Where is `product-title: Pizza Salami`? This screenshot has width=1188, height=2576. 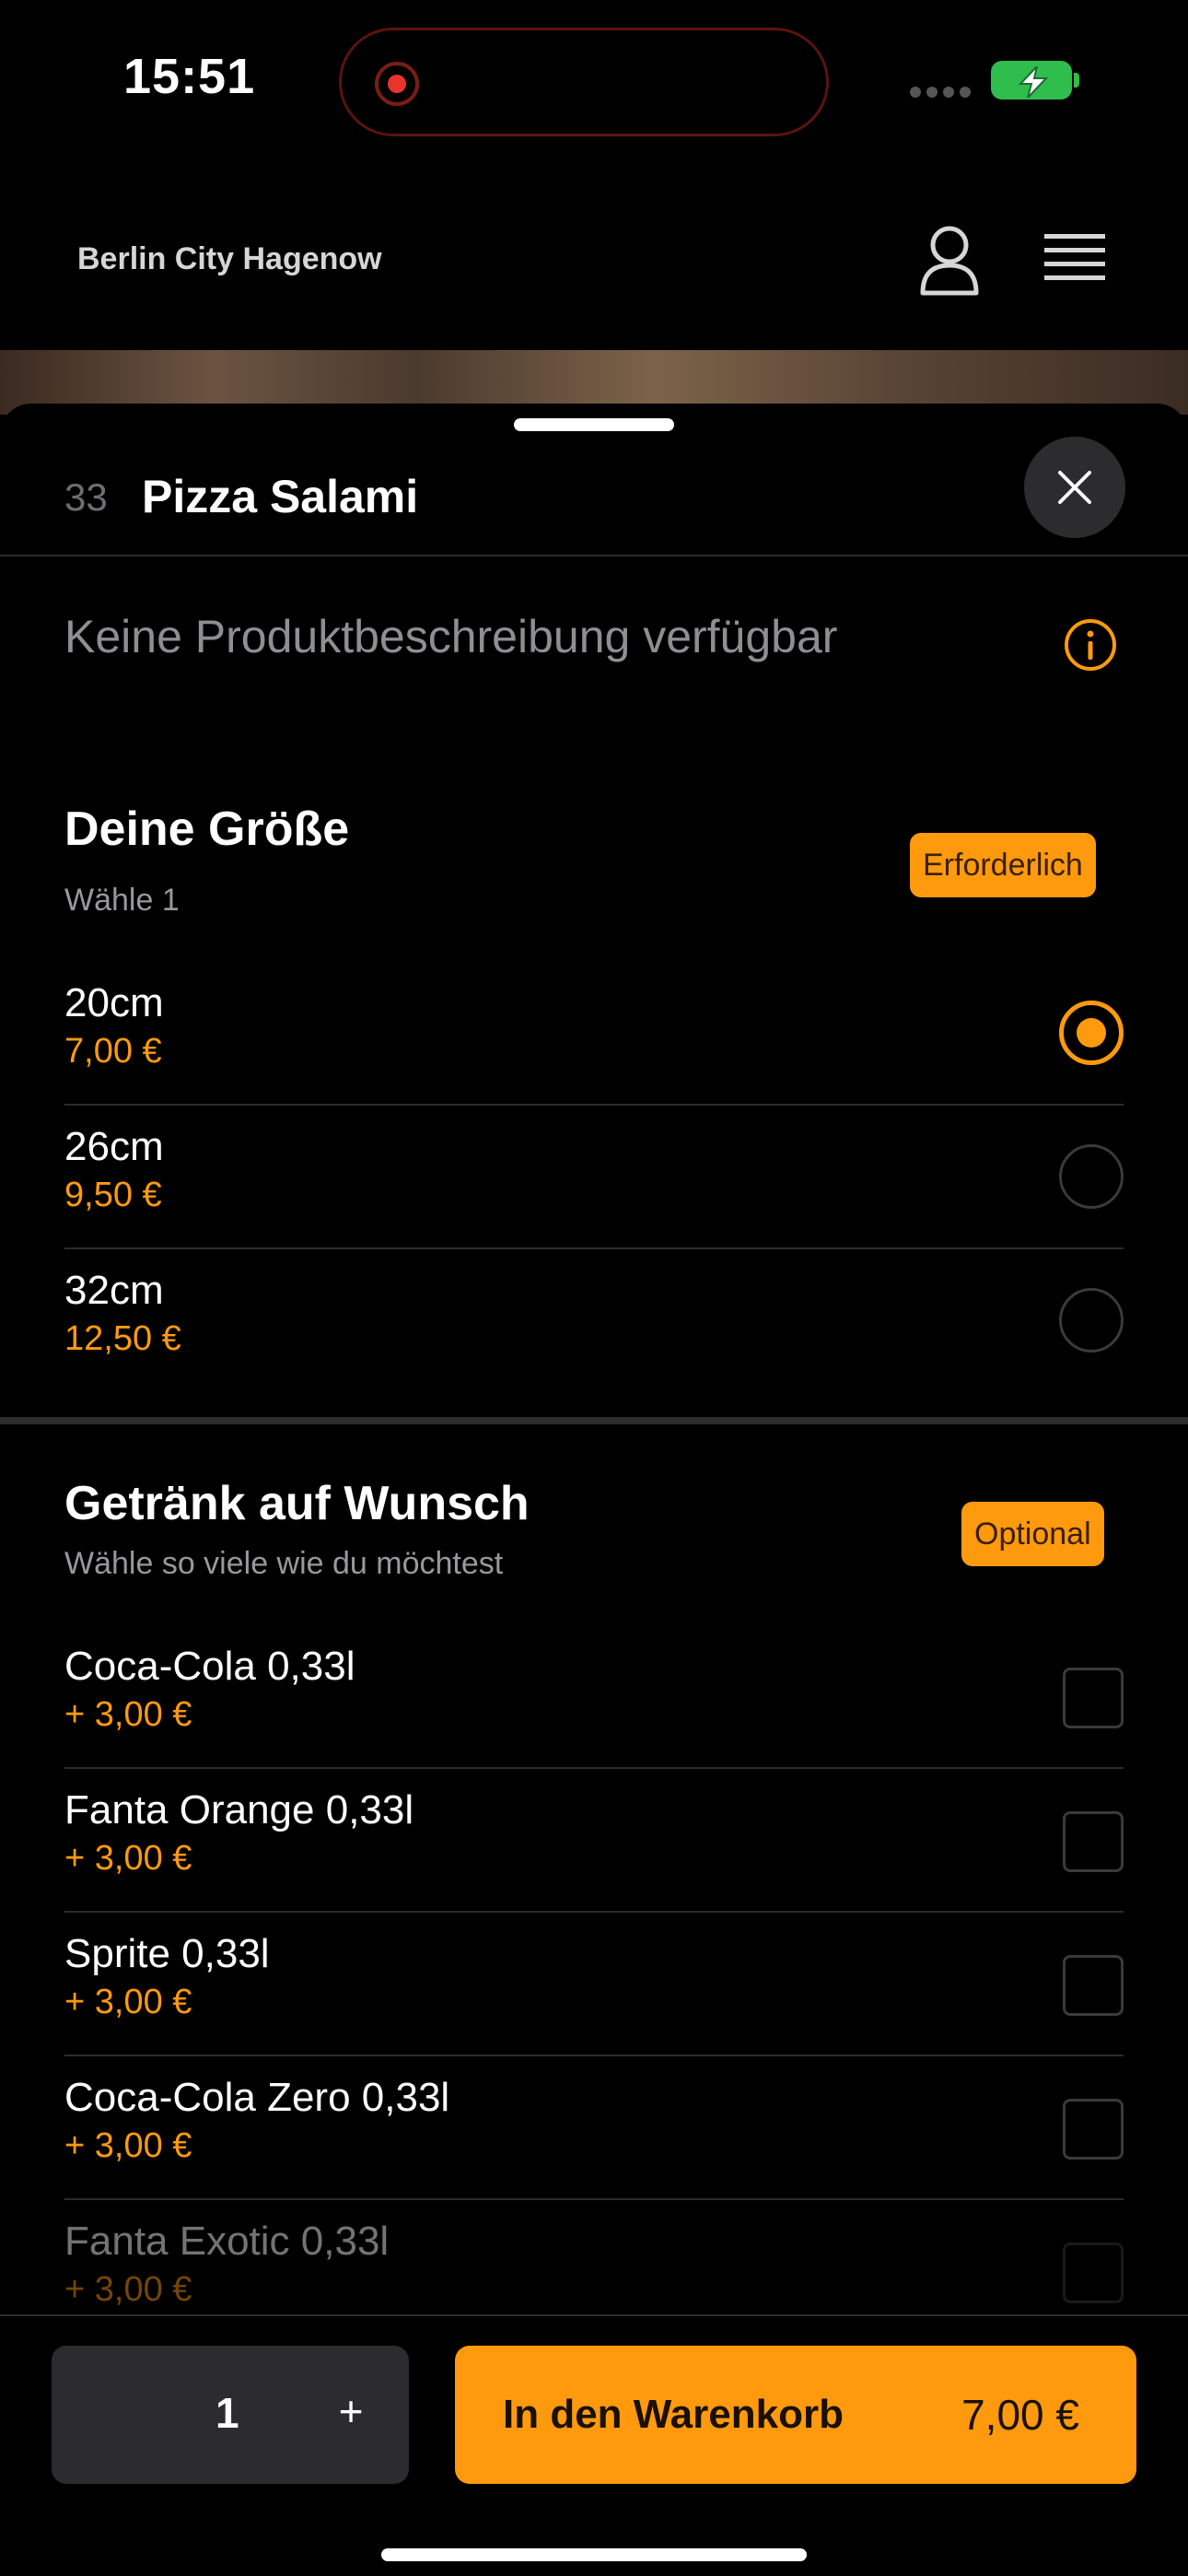 product-title: Pizza Salami is located at coordinates (280, 496).